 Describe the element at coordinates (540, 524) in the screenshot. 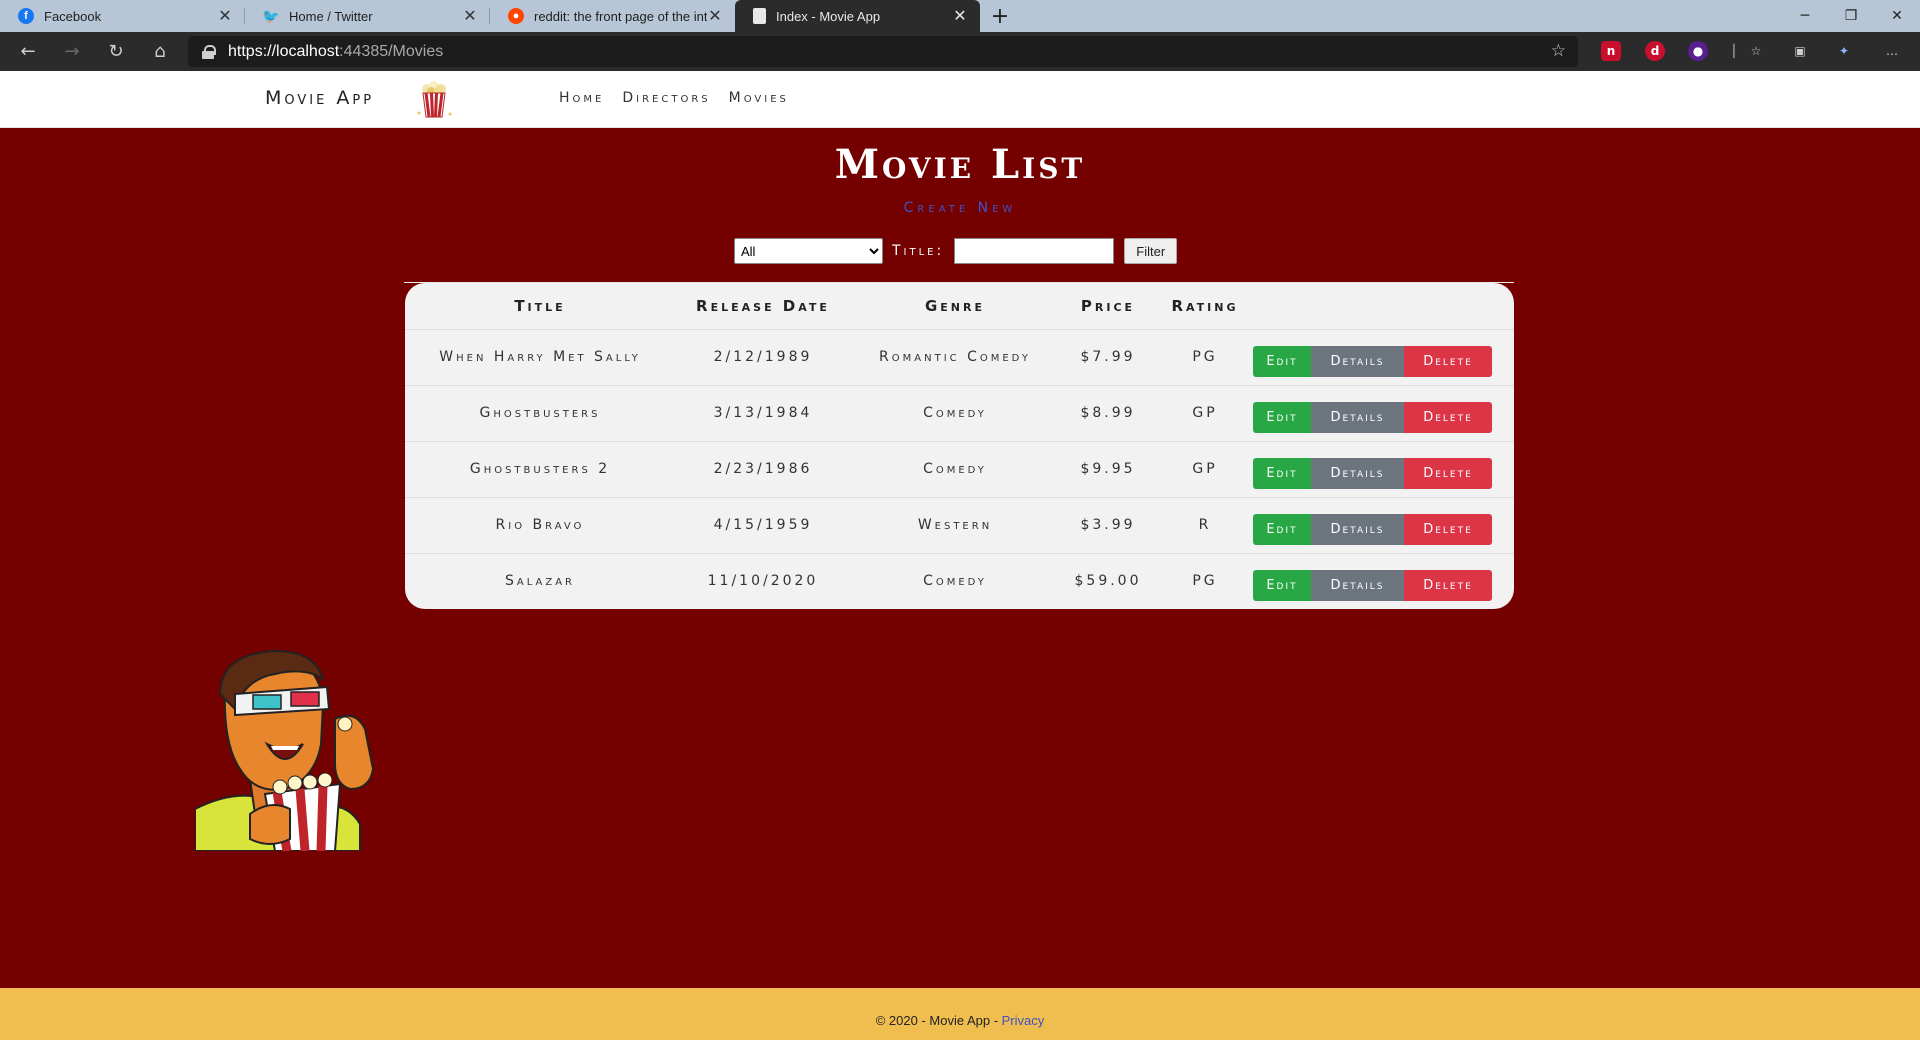

I see `movie-title: Rio Bravo` at that location.